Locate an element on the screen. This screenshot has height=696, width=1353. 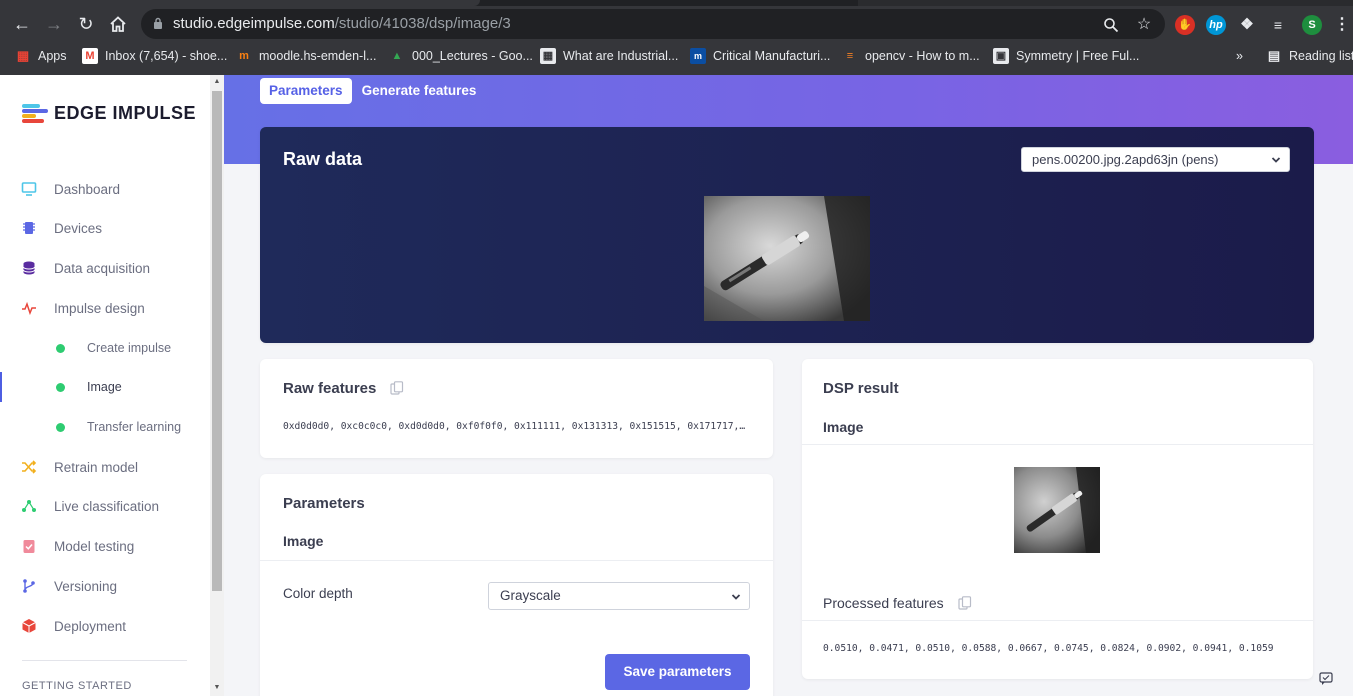
logo-mark-icon is located at coordinates (35, 113).